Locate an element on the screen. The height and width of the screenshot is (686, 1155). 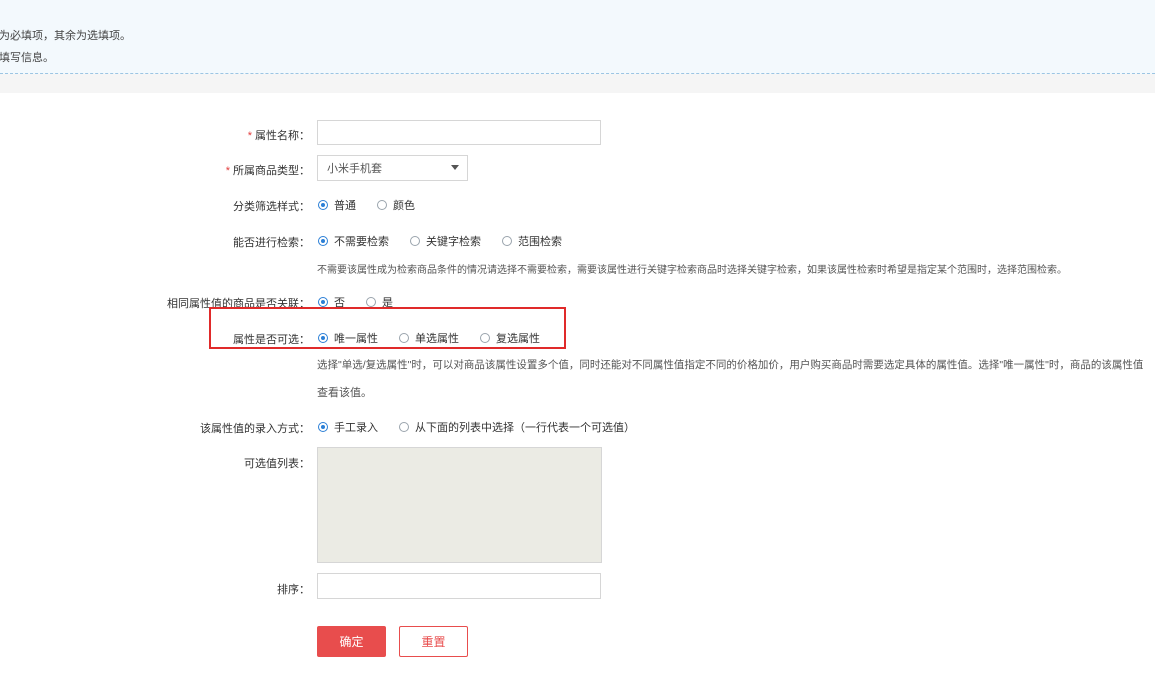
goods-type-select: 小米手机套 is located at coordinates (392, 168).